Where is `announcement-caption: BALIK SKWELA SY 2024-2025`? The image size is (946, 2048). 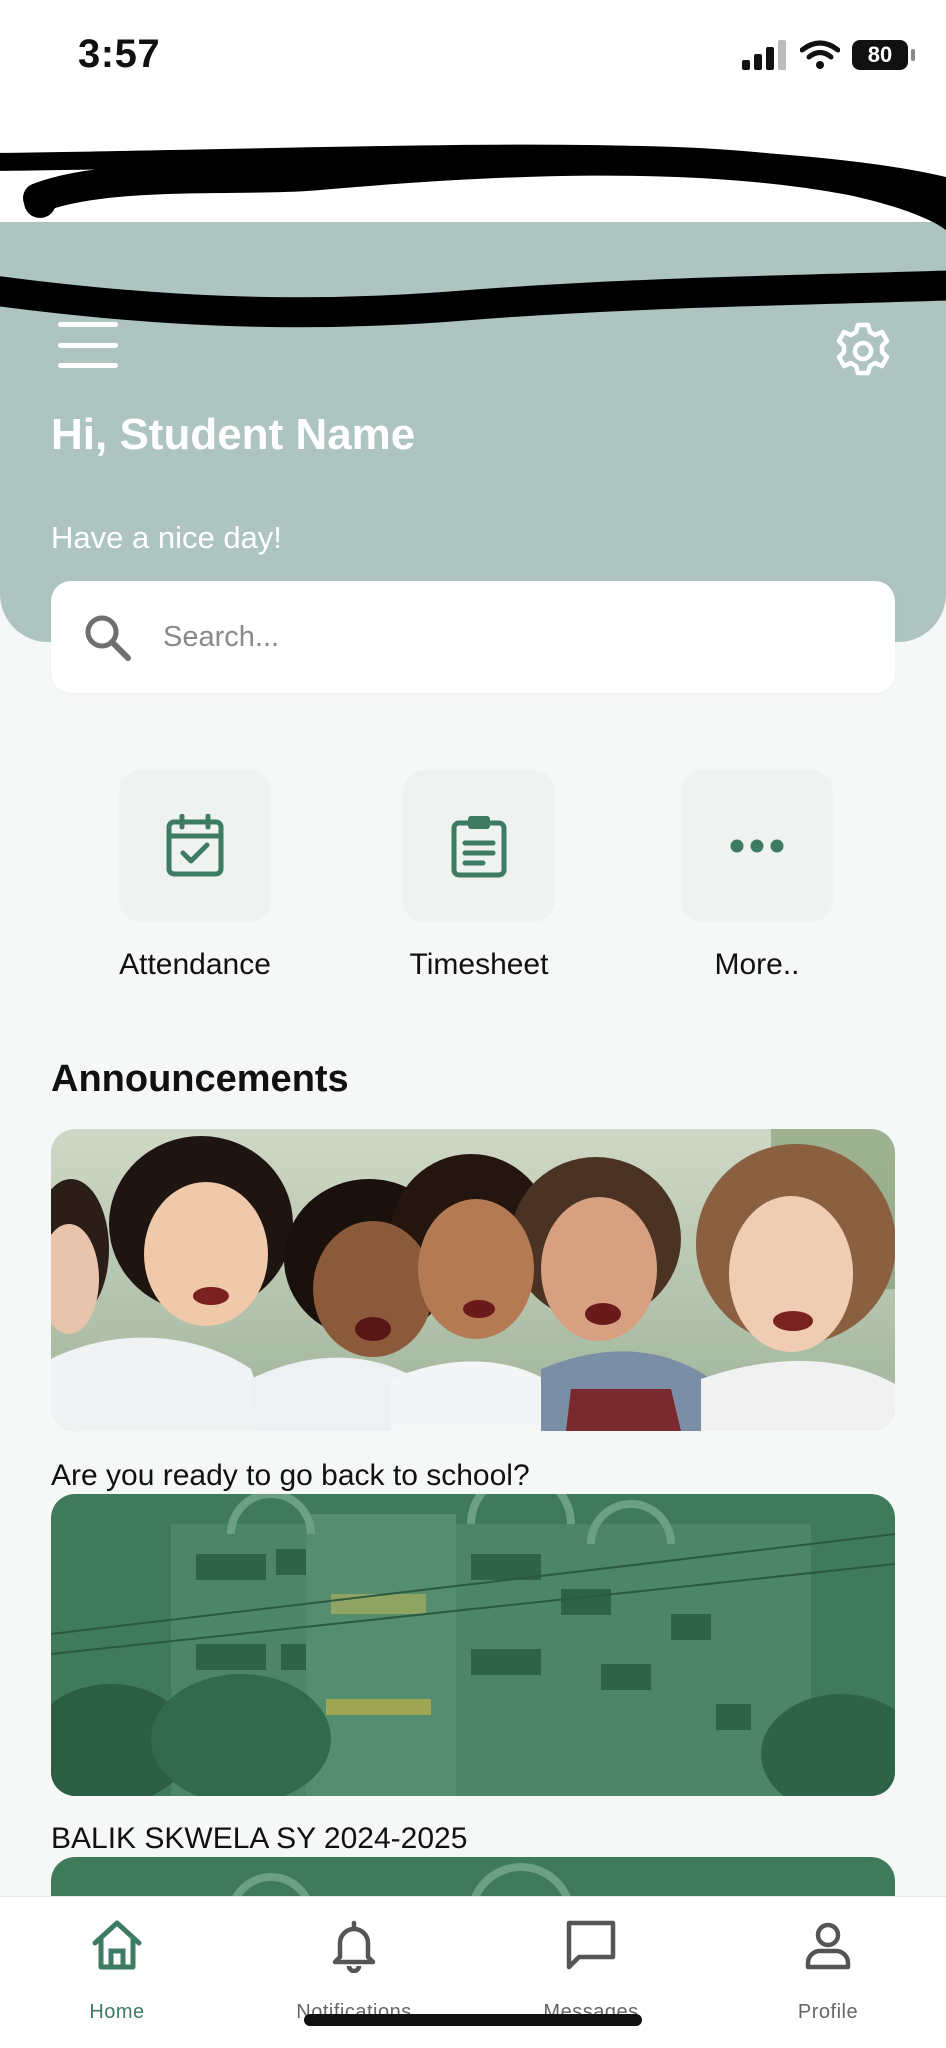 announcement-caption: BALIK SKWELA SY 2024-2025 is located at coordinates (259, 1838).